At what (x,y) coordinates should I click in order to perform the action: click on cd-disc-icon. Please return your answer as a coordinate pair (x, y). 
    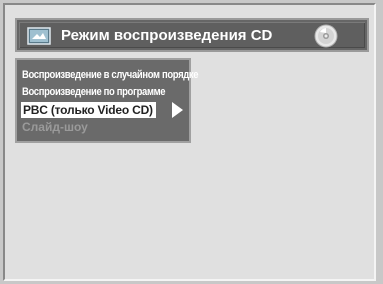
    Looking at the image, I should click on (326, 36).